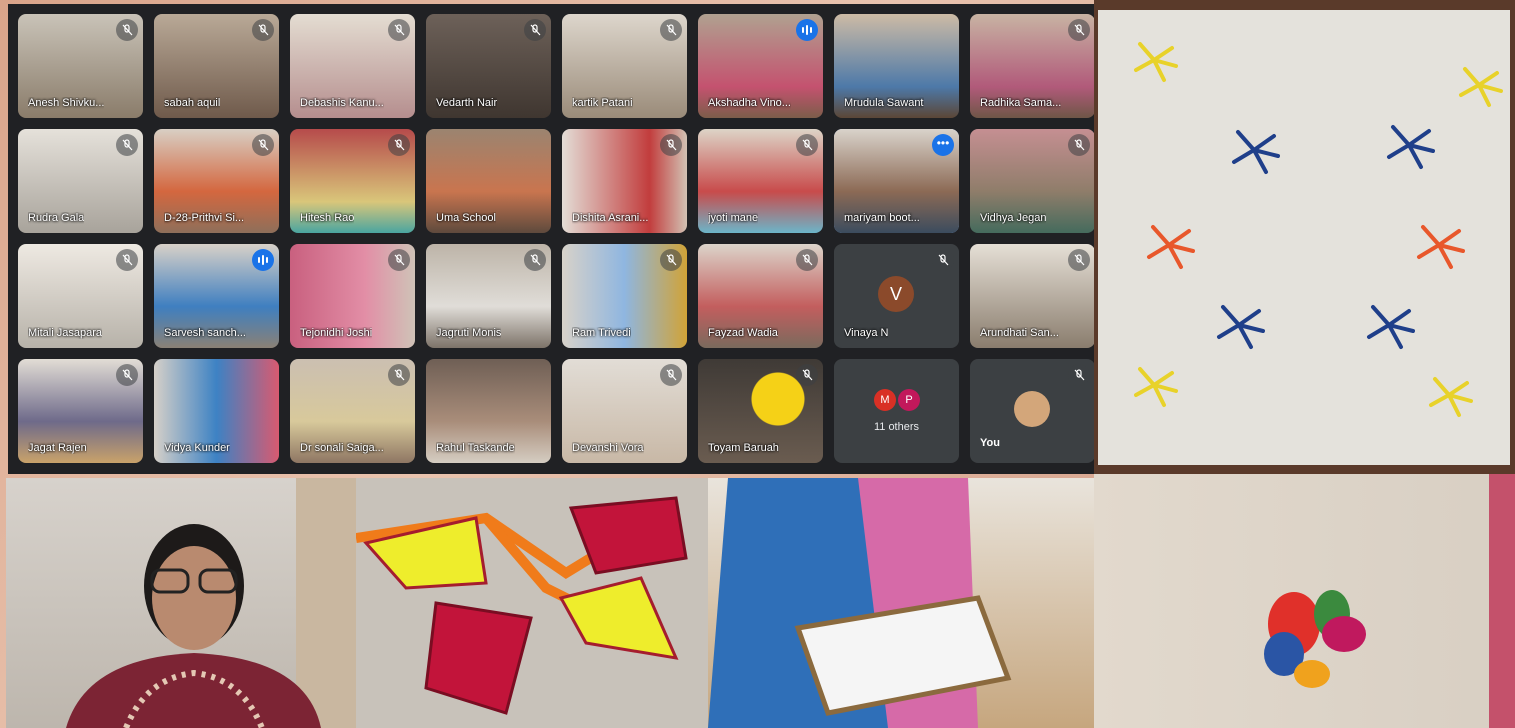  Describe the element at coordinates (743, 448) in the screenshot. I see `participant-name: Toyam Baruah` at that location.